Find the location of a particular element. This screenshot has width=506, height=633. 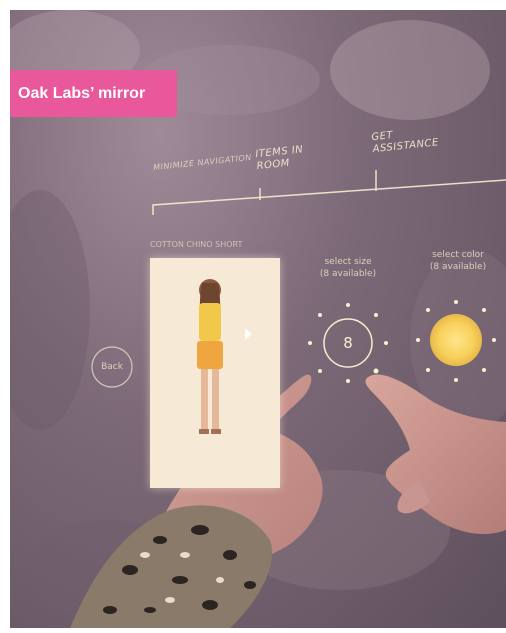

size-availability: (8 available) is located at coordinates (348, 274).